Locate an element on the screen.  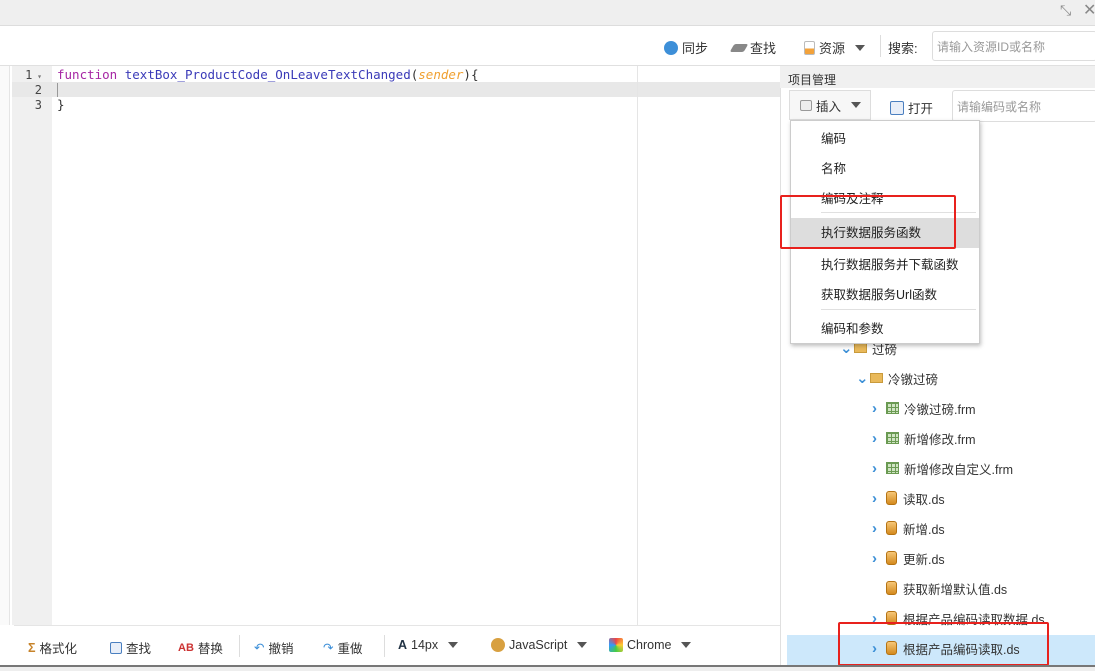
panel-toolbar: 插入 打开 请输编码或名称 is located at coordinates (940, 107).